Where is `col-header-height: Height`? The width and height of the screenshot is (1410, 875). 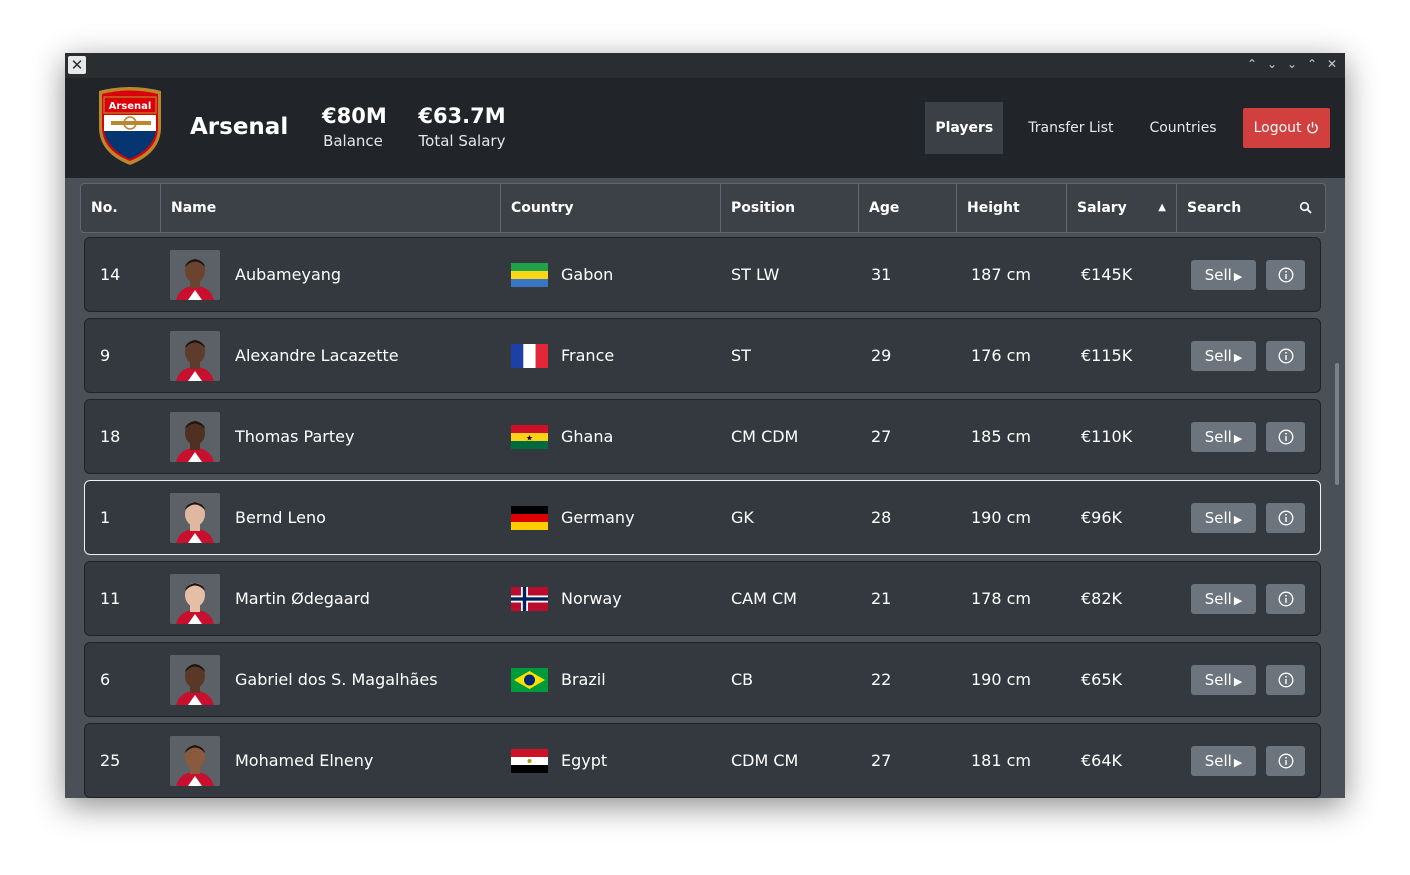
col-header-height: Height is located at coordinates (1012, 208).